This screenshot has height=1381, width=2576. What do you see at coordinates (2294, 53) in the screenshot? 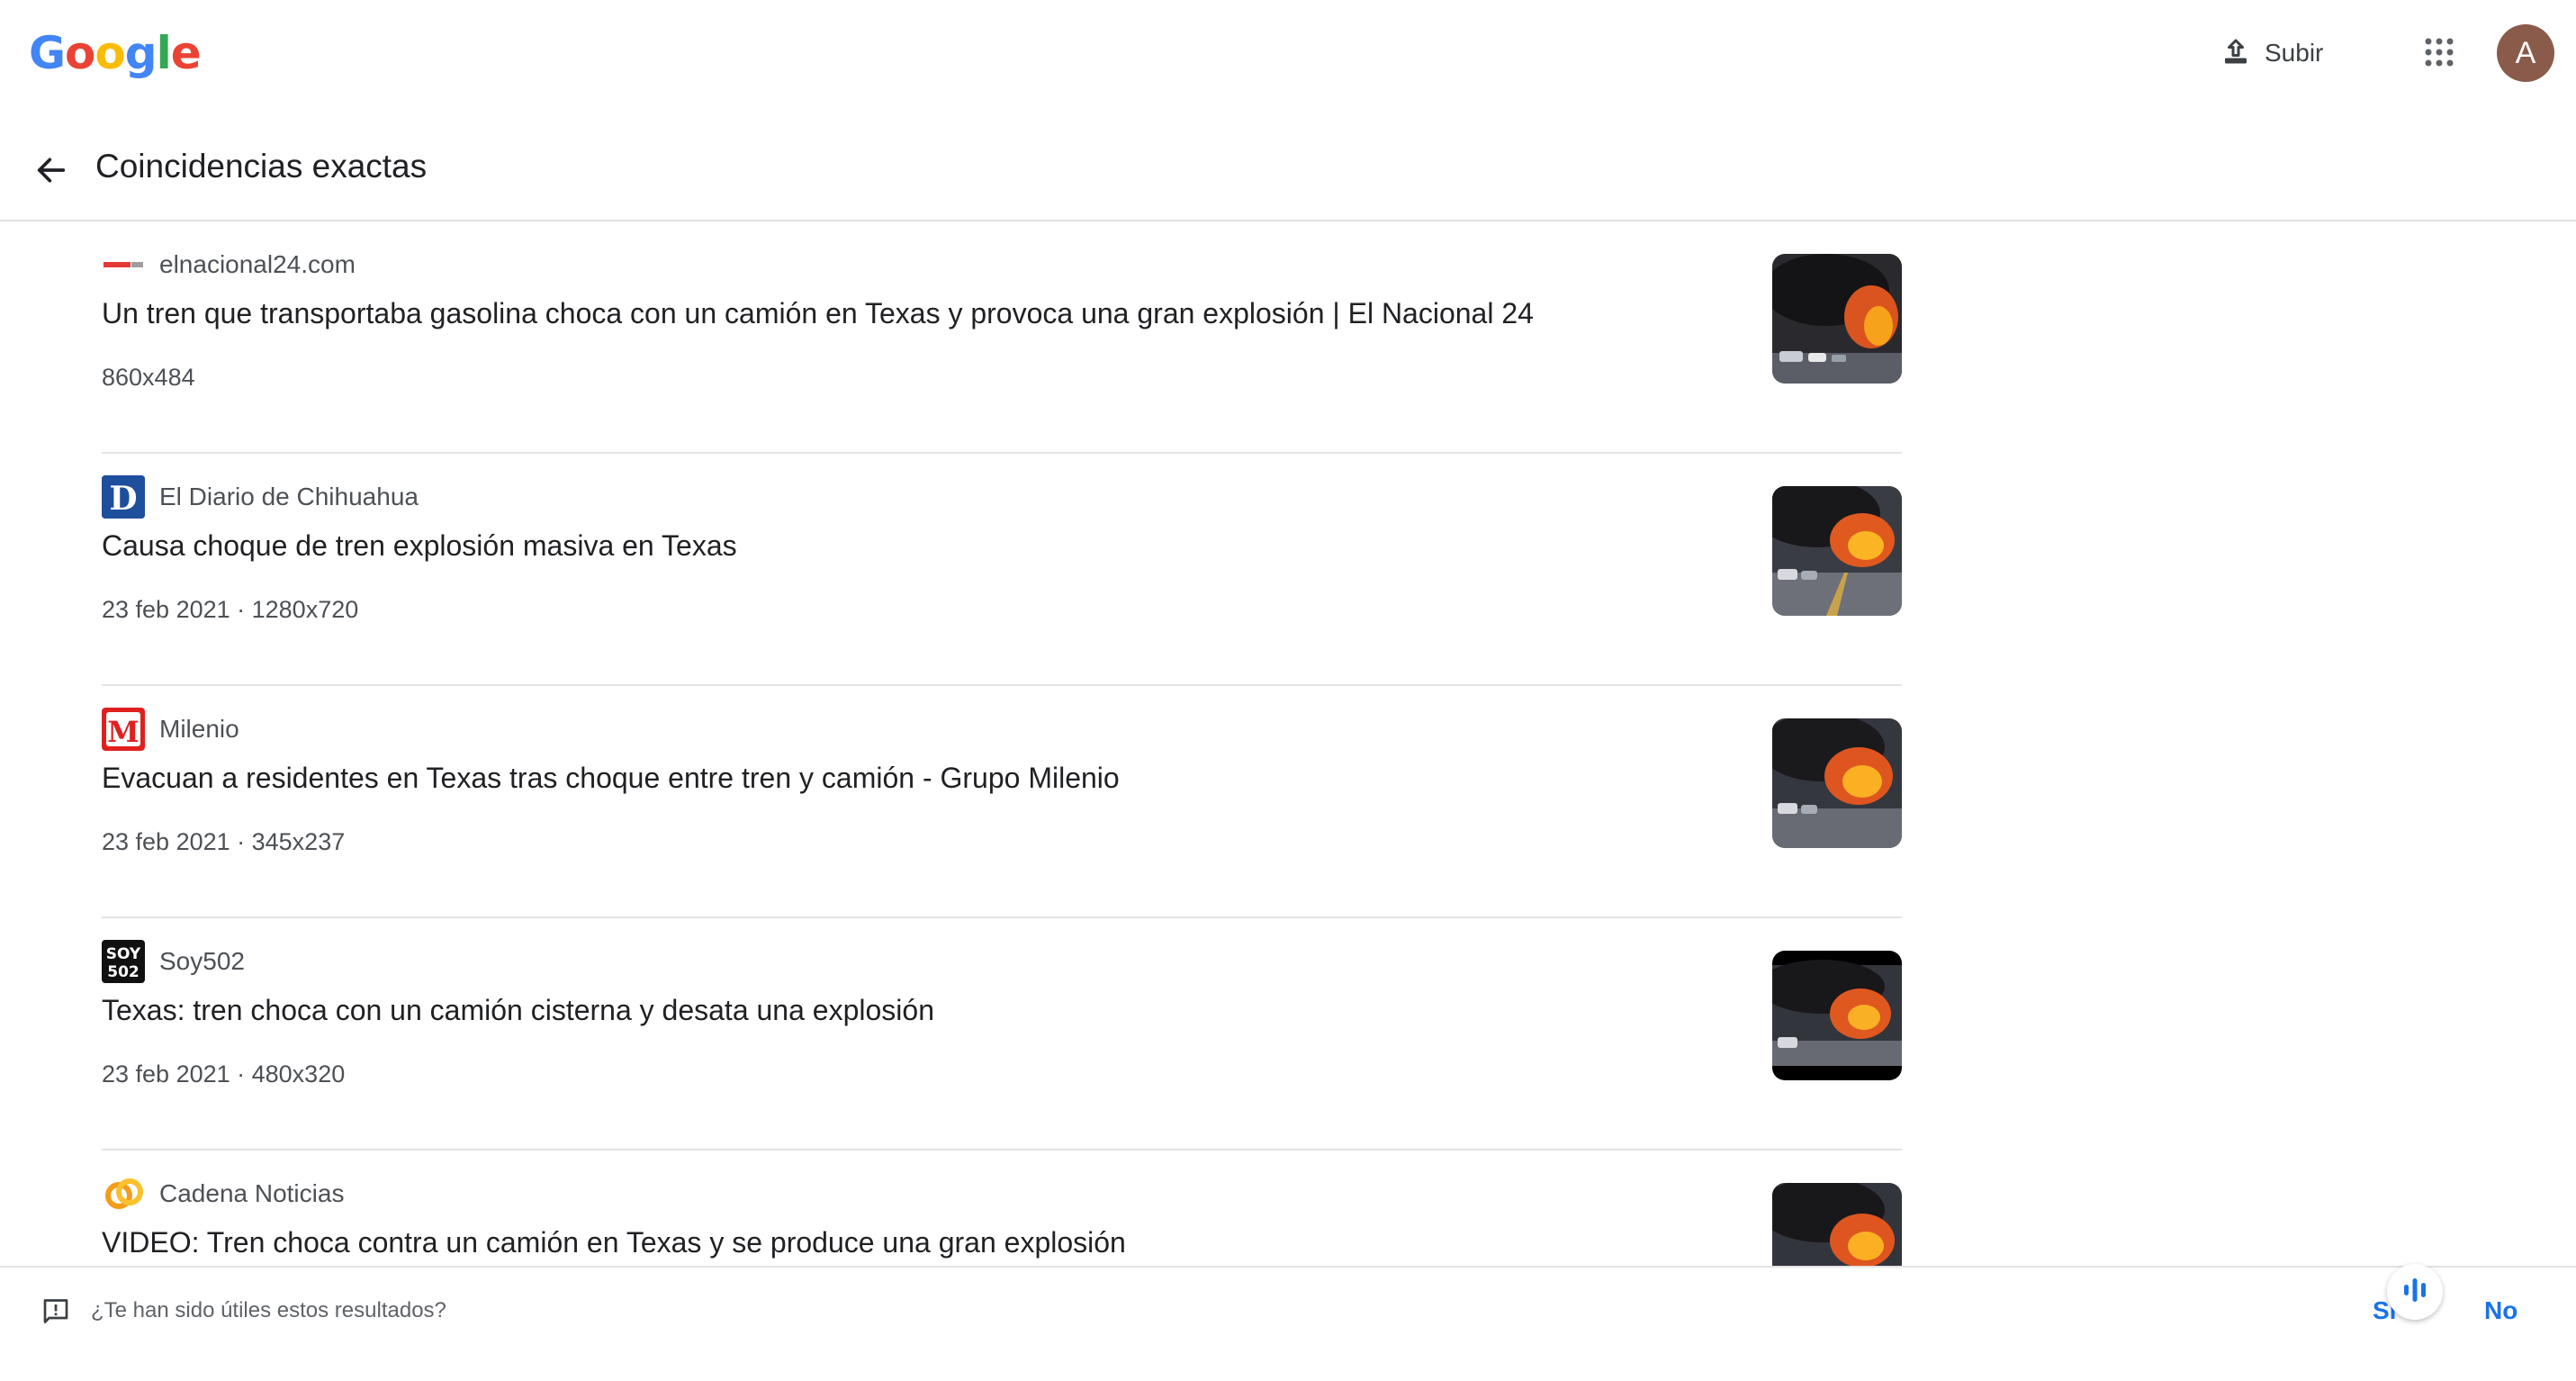
I see `upload-label: Subir` at bounding box center [2294, 53].